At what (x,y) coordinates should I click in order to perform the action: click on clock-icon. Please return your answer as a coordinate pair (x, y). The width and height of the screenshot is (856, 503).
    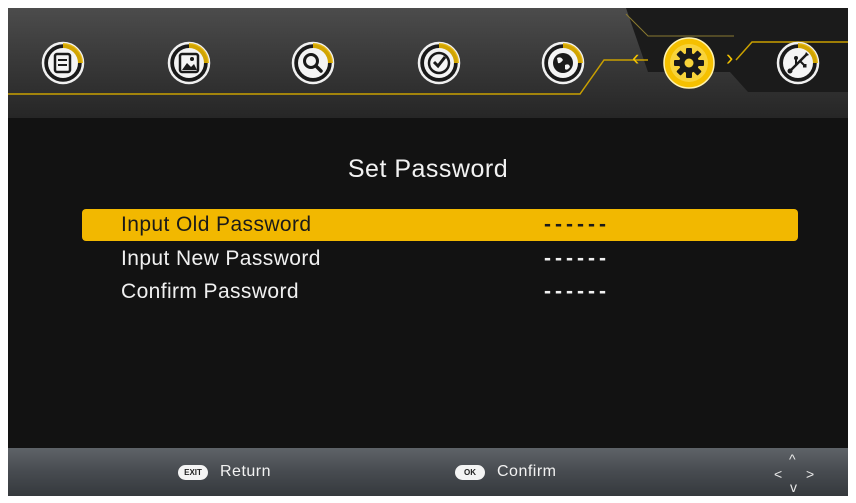
    Looking at the image, I should click on (439, 63).